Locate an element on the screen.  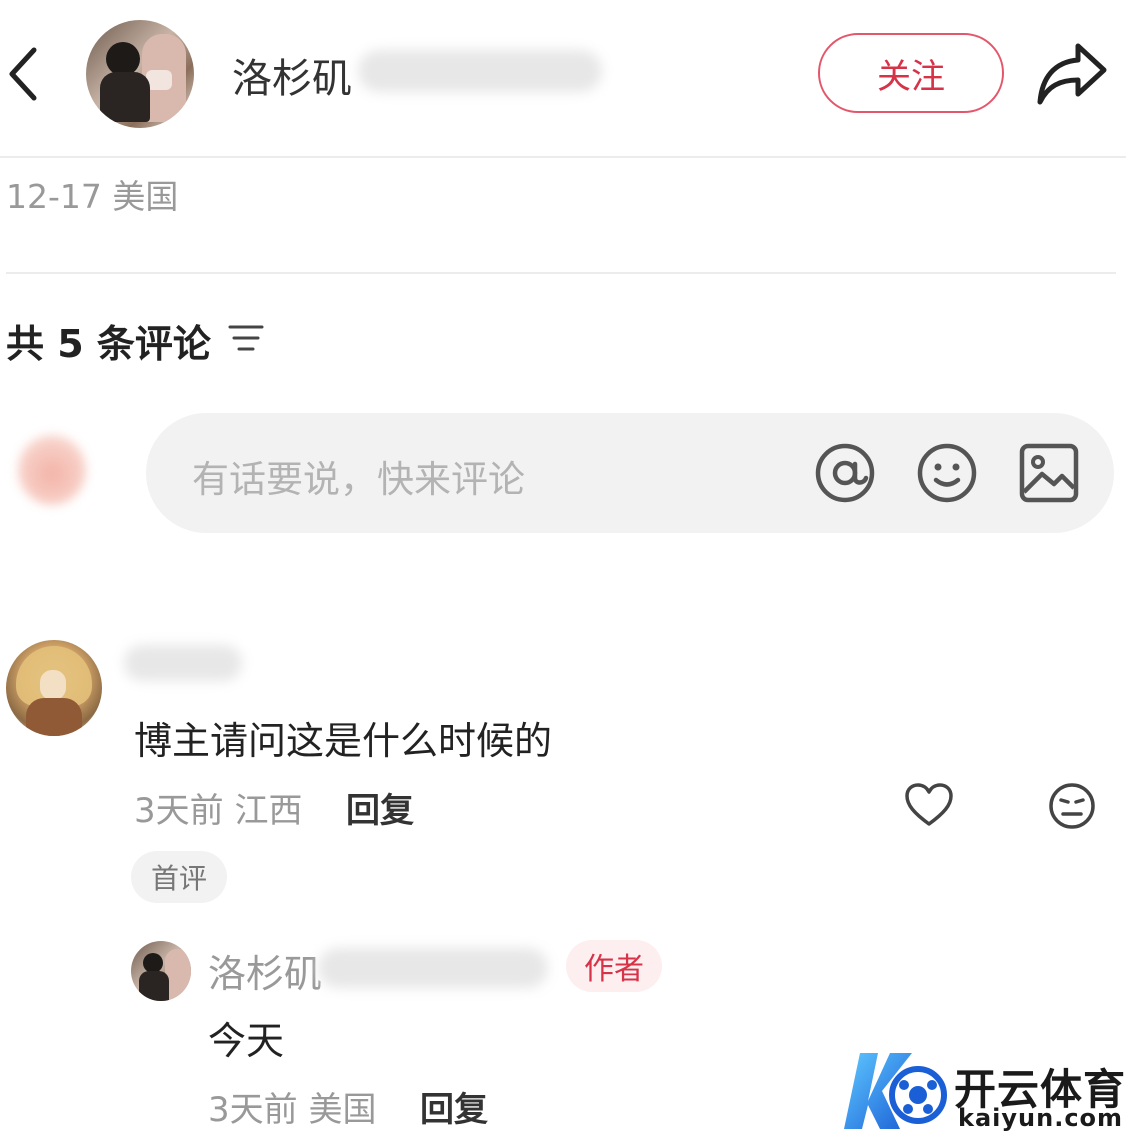
image-icon is located at coordinates (1049, 473).